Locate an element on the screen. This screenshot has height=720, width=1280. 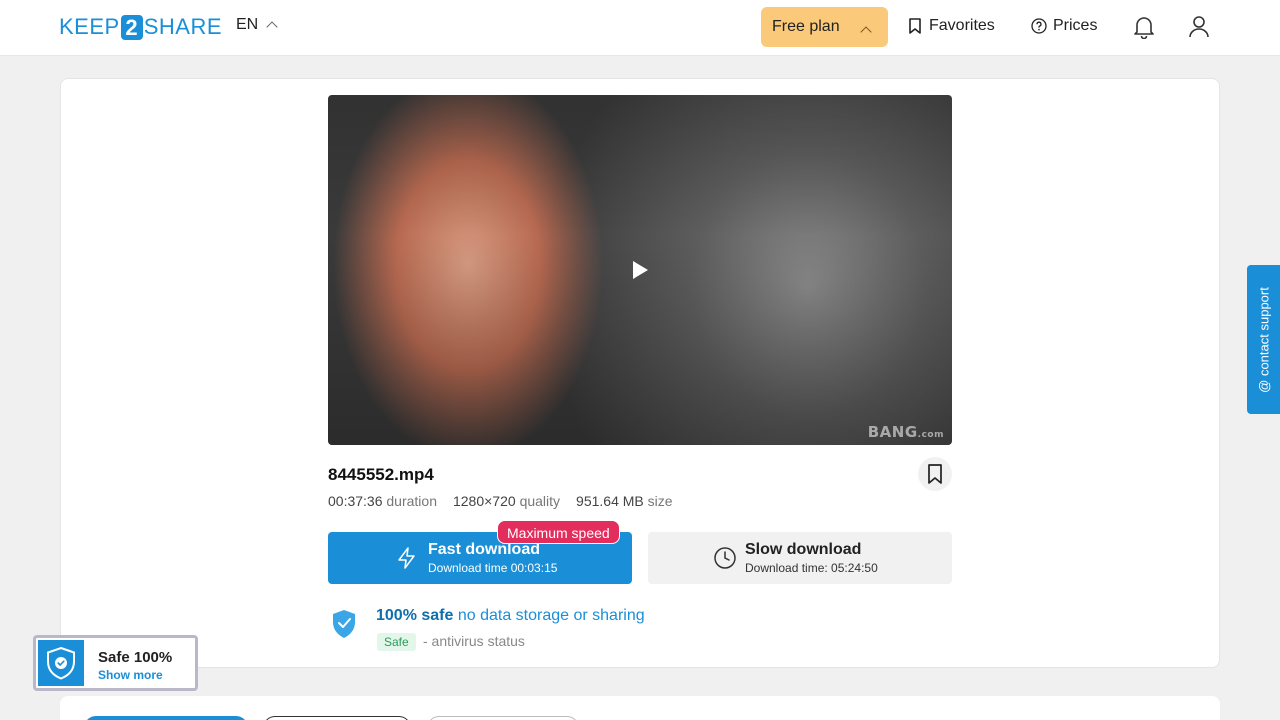
play-icon is located at coordinates (640, 270).